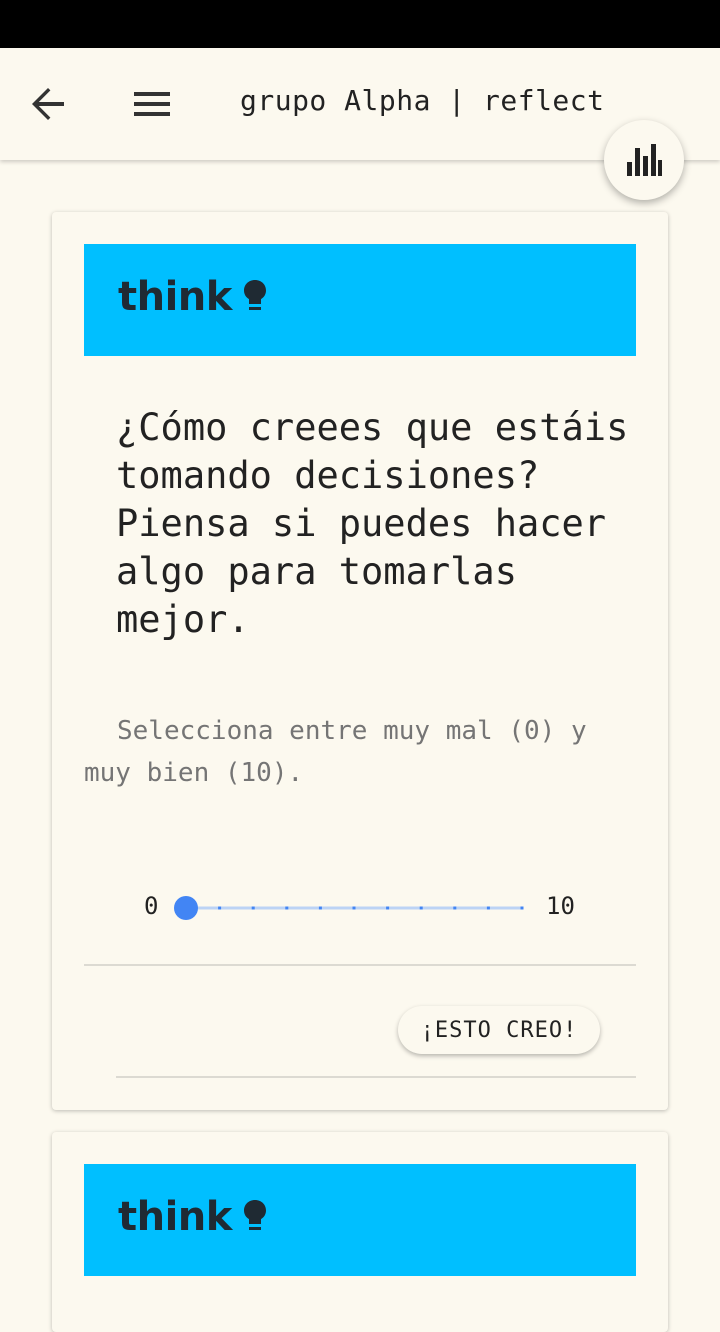  I want to click on bar-chart-icon, so click(644, 160).